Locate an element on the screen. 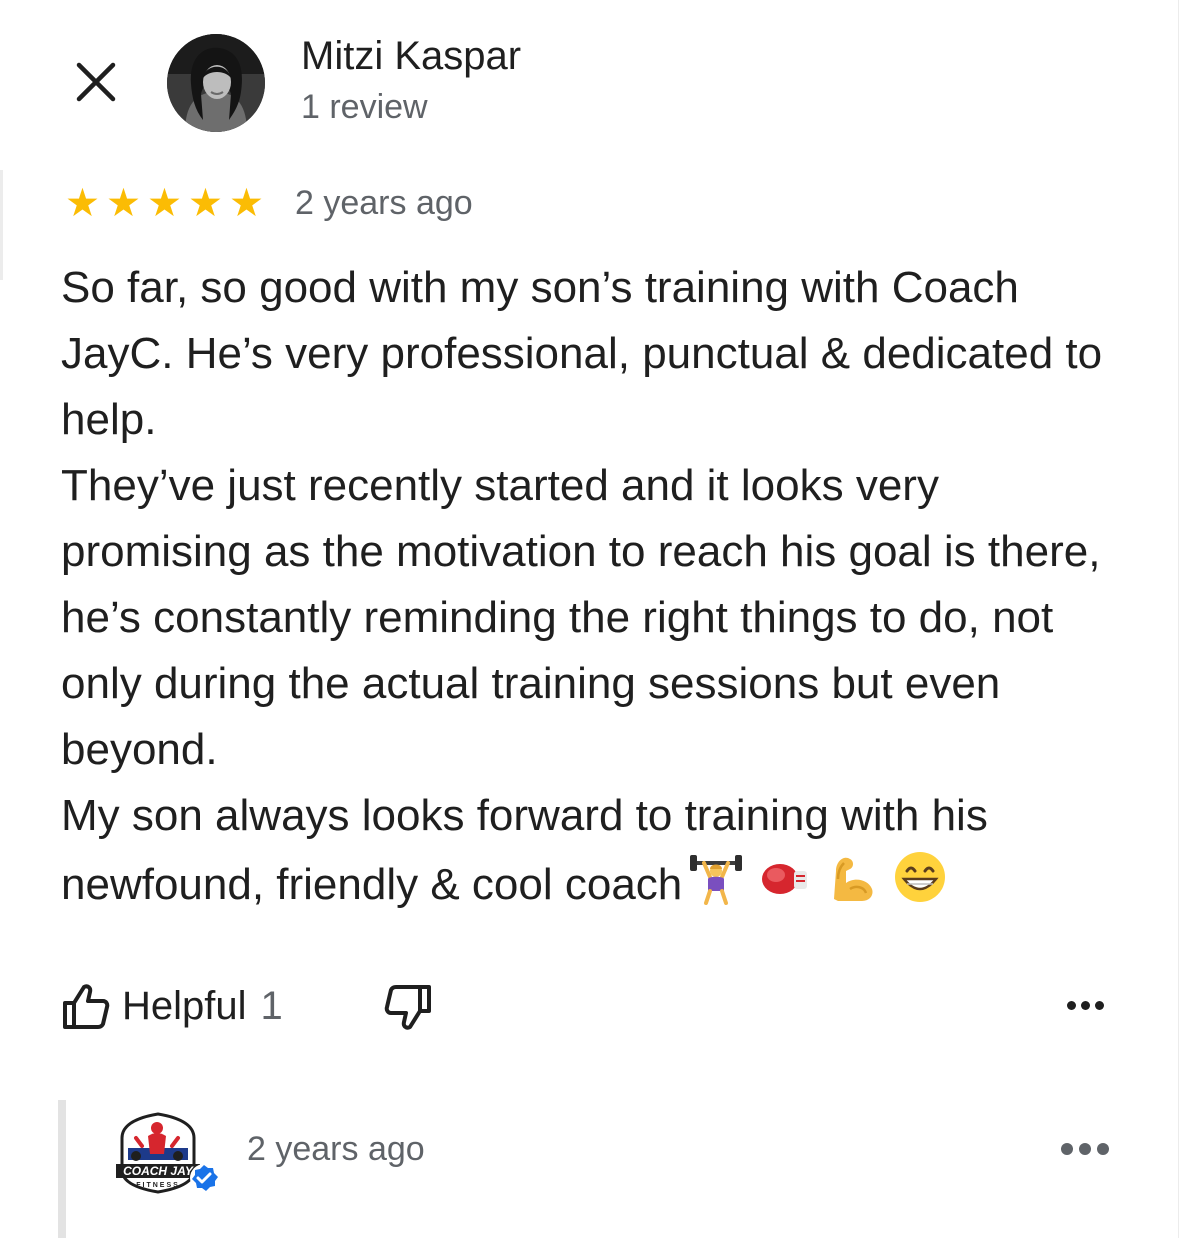  review-date: 2 years ago is located at coordinates (384, 203).